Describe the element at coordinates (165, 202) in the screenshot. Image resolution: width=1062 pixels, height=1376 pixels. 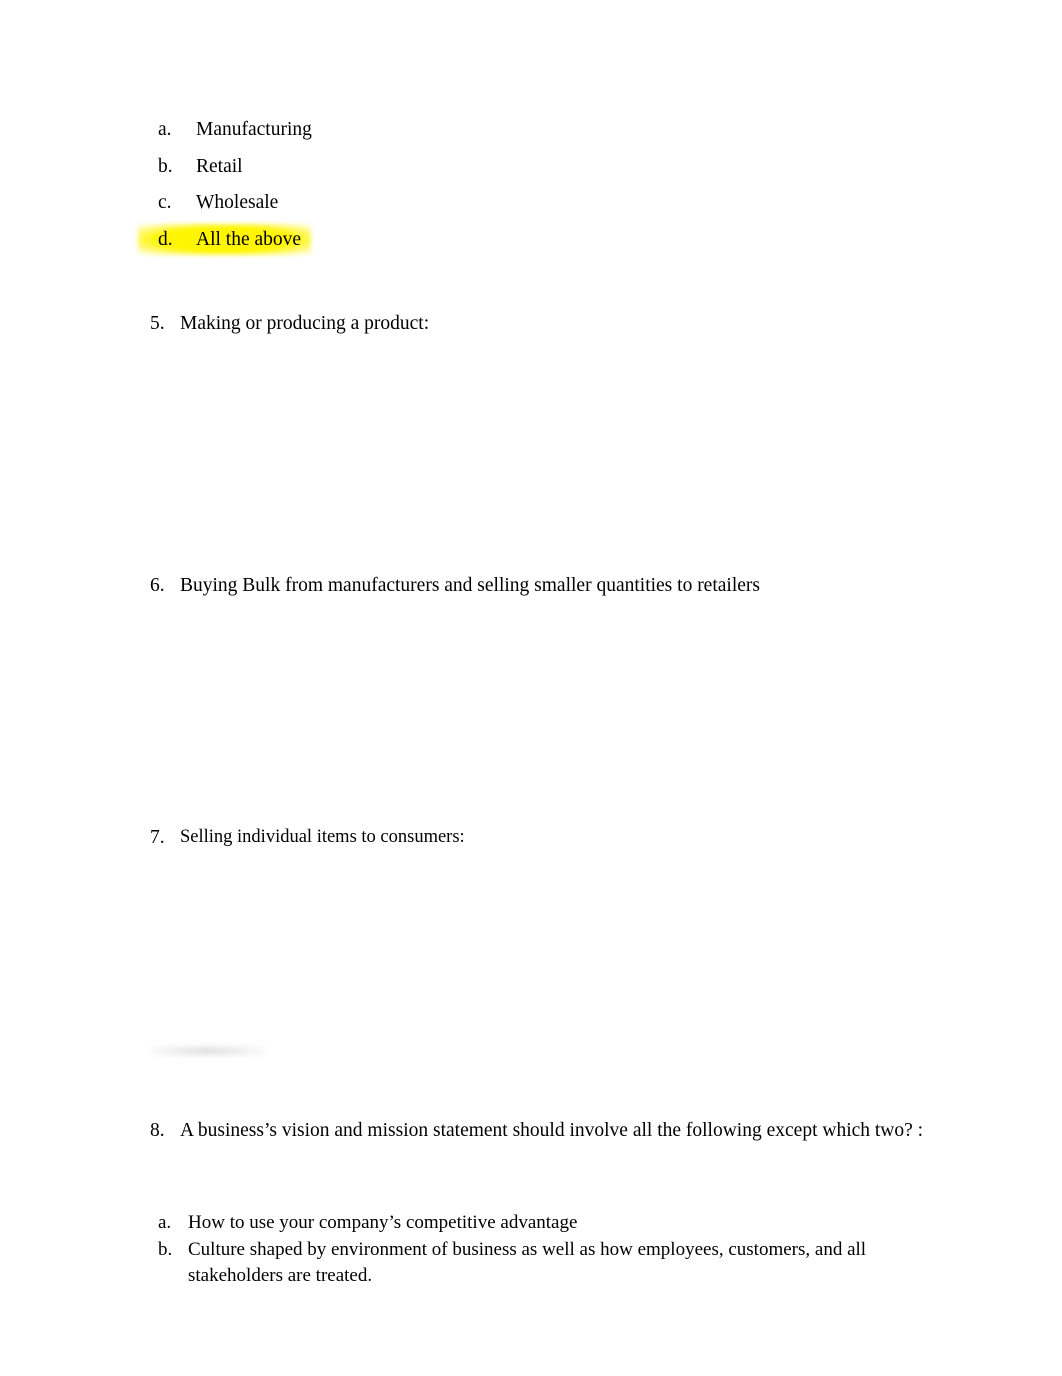
I see `list-marker: c.` at that location.